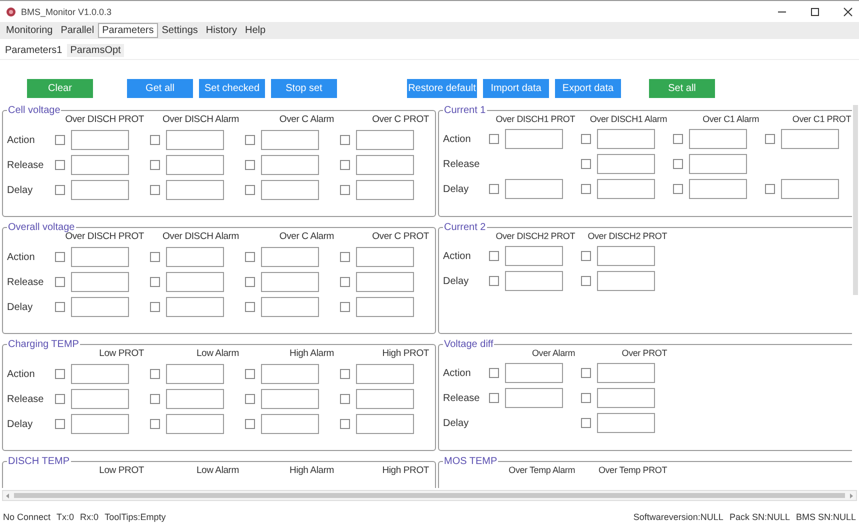 Image resolution: width=859 pixels, height=527 pixels. Describe the element at coordinates (848, 11) in the screenshot. I see `close-icon` at that location.